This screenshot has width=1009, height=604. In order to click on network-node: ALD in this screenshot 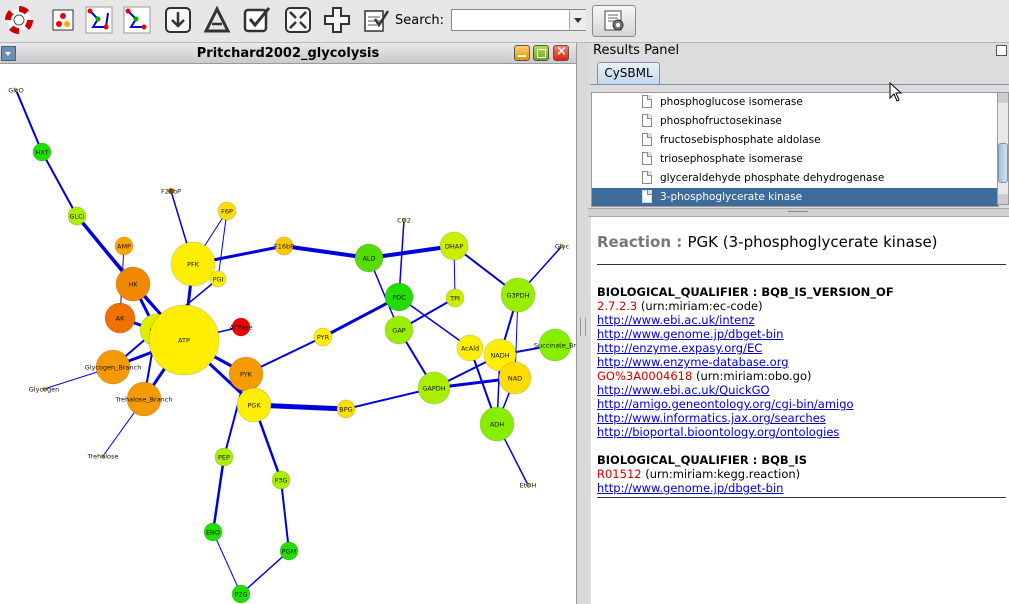, I will do `click(369, 258)`.